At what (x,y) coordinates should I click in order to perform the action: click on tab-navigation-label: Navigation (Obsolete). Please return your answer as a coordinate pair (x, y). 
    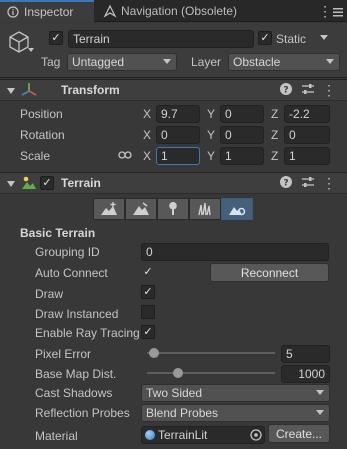
    Looking at the image, I should click on (179, 11).